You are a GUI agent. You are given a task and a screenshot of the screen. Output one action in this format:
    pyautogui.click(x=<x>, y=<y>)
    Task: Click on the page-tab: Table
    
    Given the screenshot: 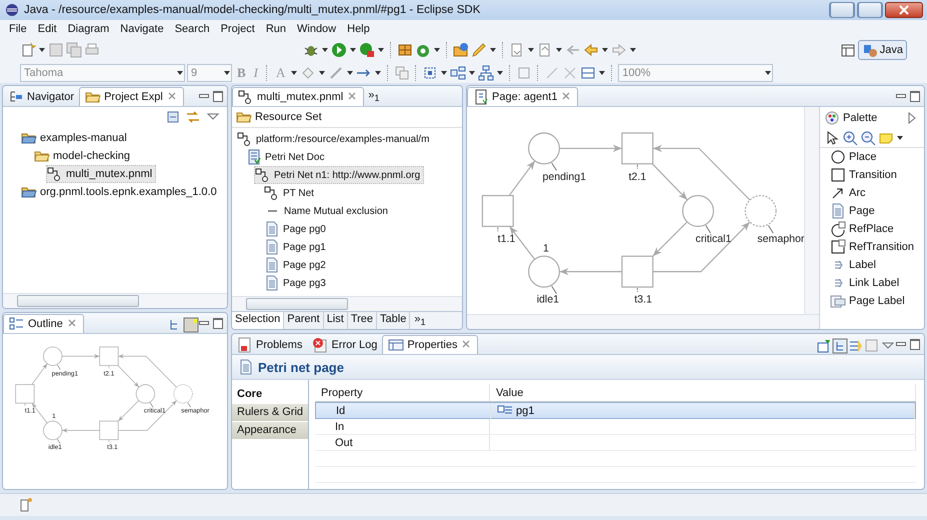 What is the action you would take?
    pyautogui.click(x=393, y=320)
    